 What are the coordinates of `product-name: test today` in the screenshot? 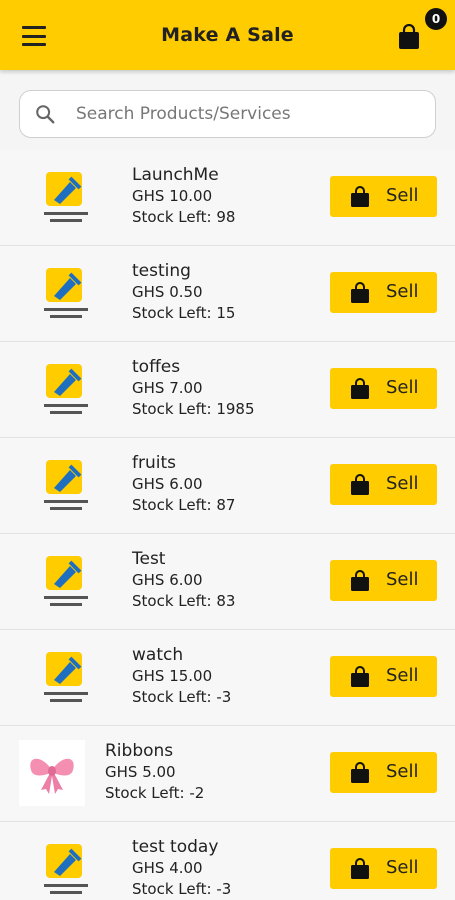 It's located at (175, 847).